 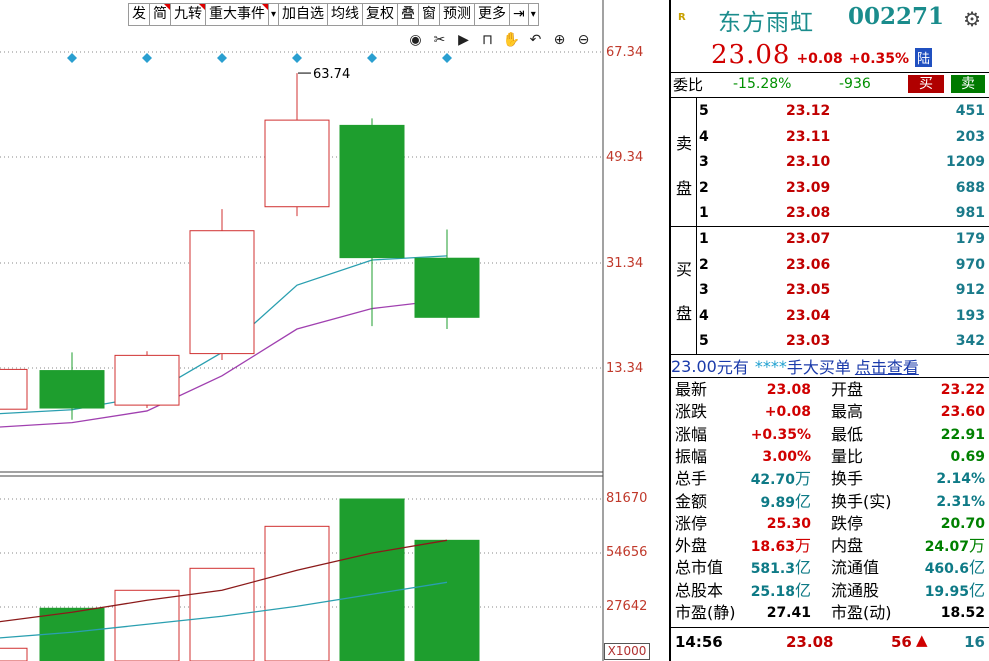 What do you see at coordinates (430, 14) in the screenshot?
I see `toolbar-item: 窗` at bounding box center [430, 14].